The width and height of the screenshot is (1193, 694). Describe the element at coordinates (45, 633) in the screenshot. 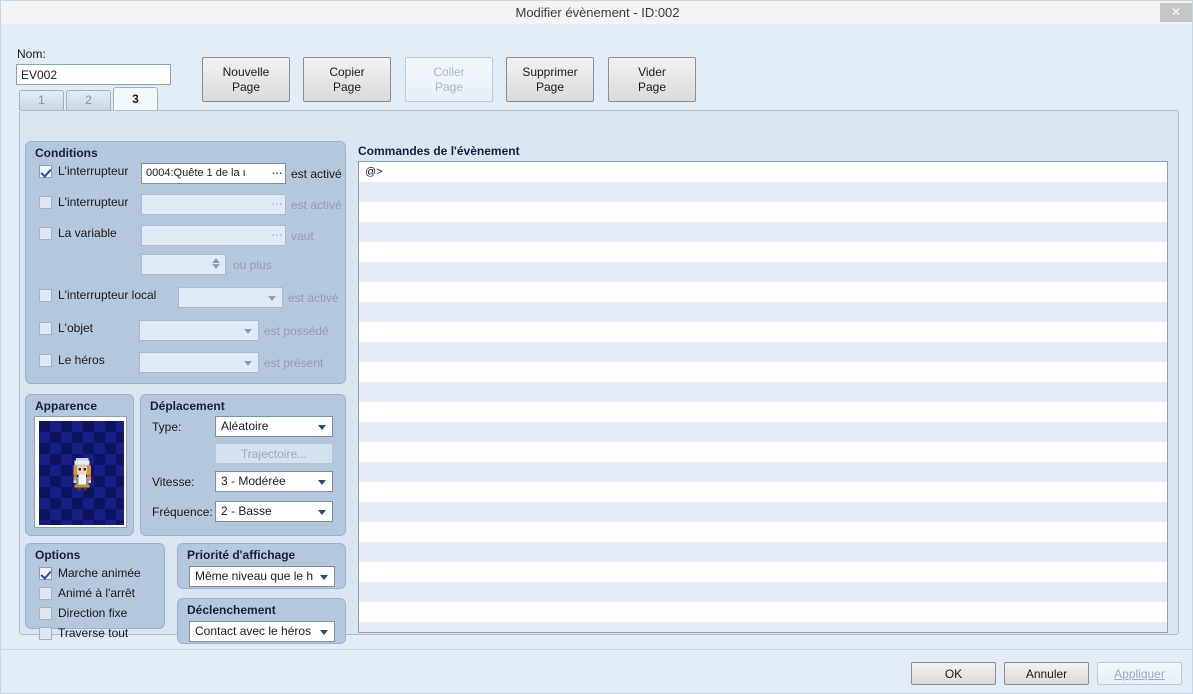

I see `option-through-checkbox` at that location.